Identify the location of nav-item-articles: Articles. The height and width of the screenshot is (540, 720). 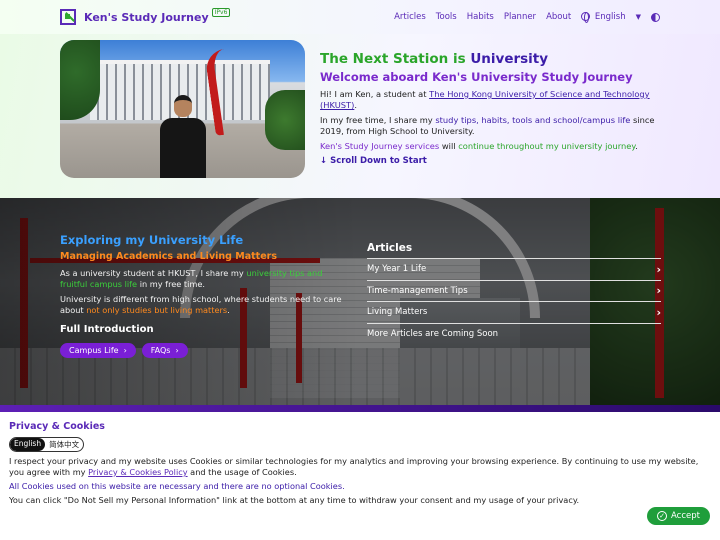
(410, 17).